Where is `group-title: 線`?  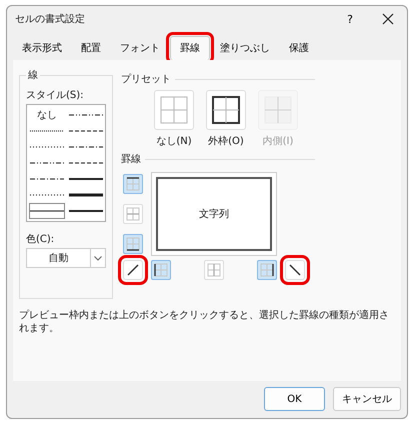
group-title: 線 is located at coordinates (33, 75).